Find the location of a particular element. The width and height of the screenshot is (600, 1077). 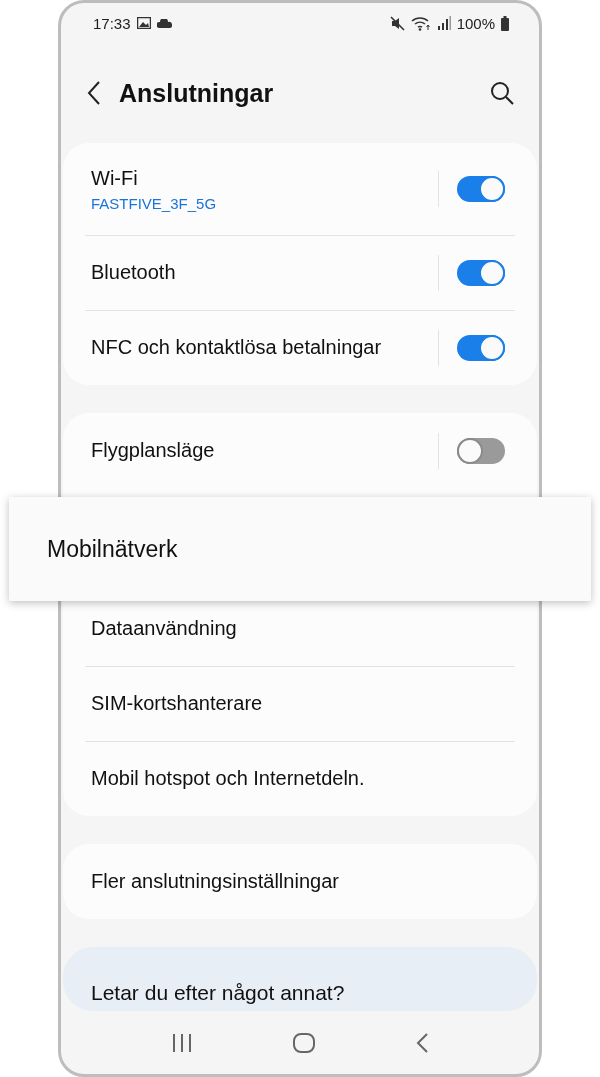

setting-label: NFC och kontaktlösa betalningar is located at coordinates (264, 347).